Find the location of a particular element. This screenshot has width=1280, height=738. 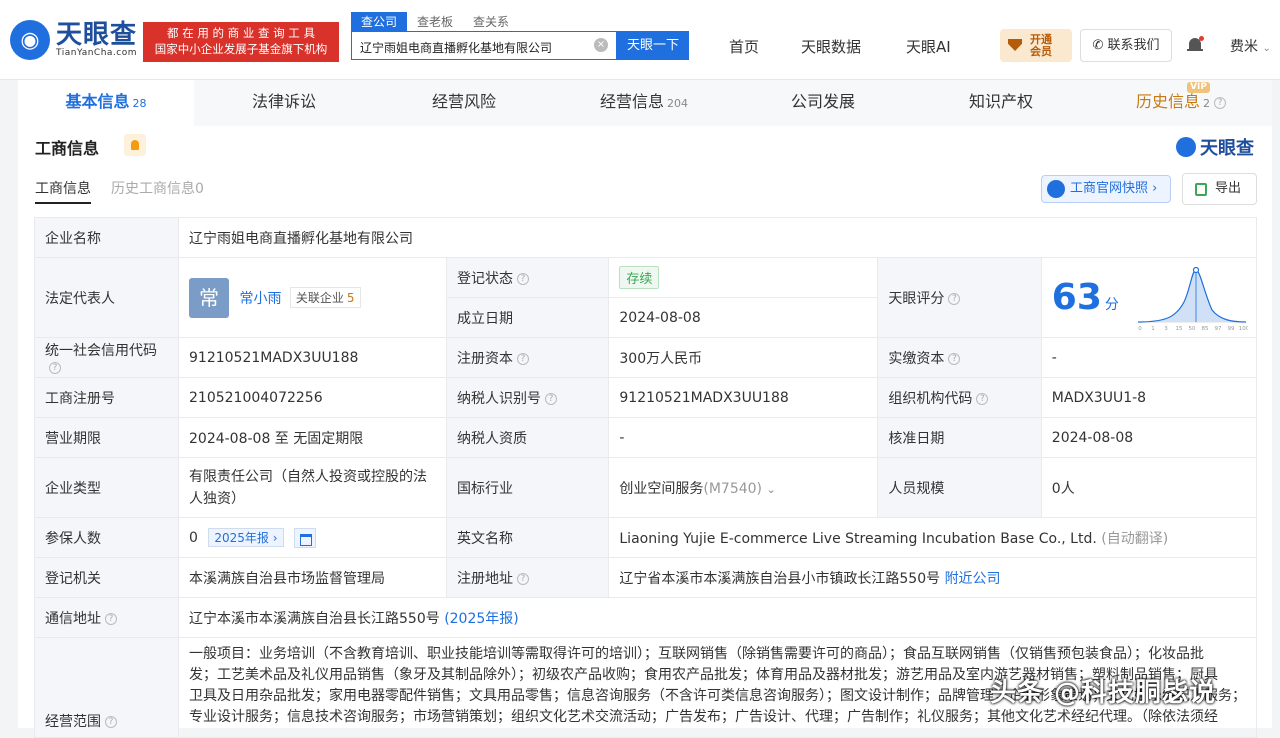

reg-address-label: 注册地址? is located at coordinates (527, 577).